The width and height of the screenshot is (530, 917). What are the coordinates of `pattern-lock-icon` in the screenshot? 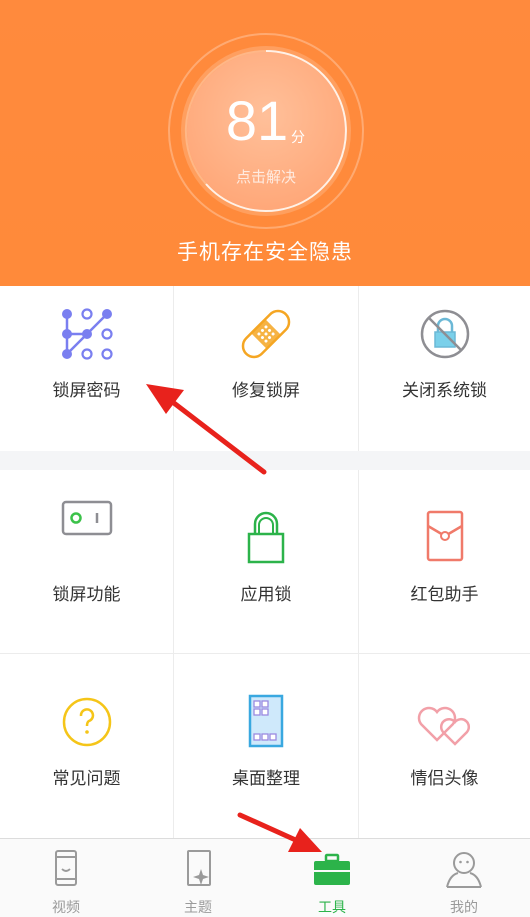 It's located at (87, 334).